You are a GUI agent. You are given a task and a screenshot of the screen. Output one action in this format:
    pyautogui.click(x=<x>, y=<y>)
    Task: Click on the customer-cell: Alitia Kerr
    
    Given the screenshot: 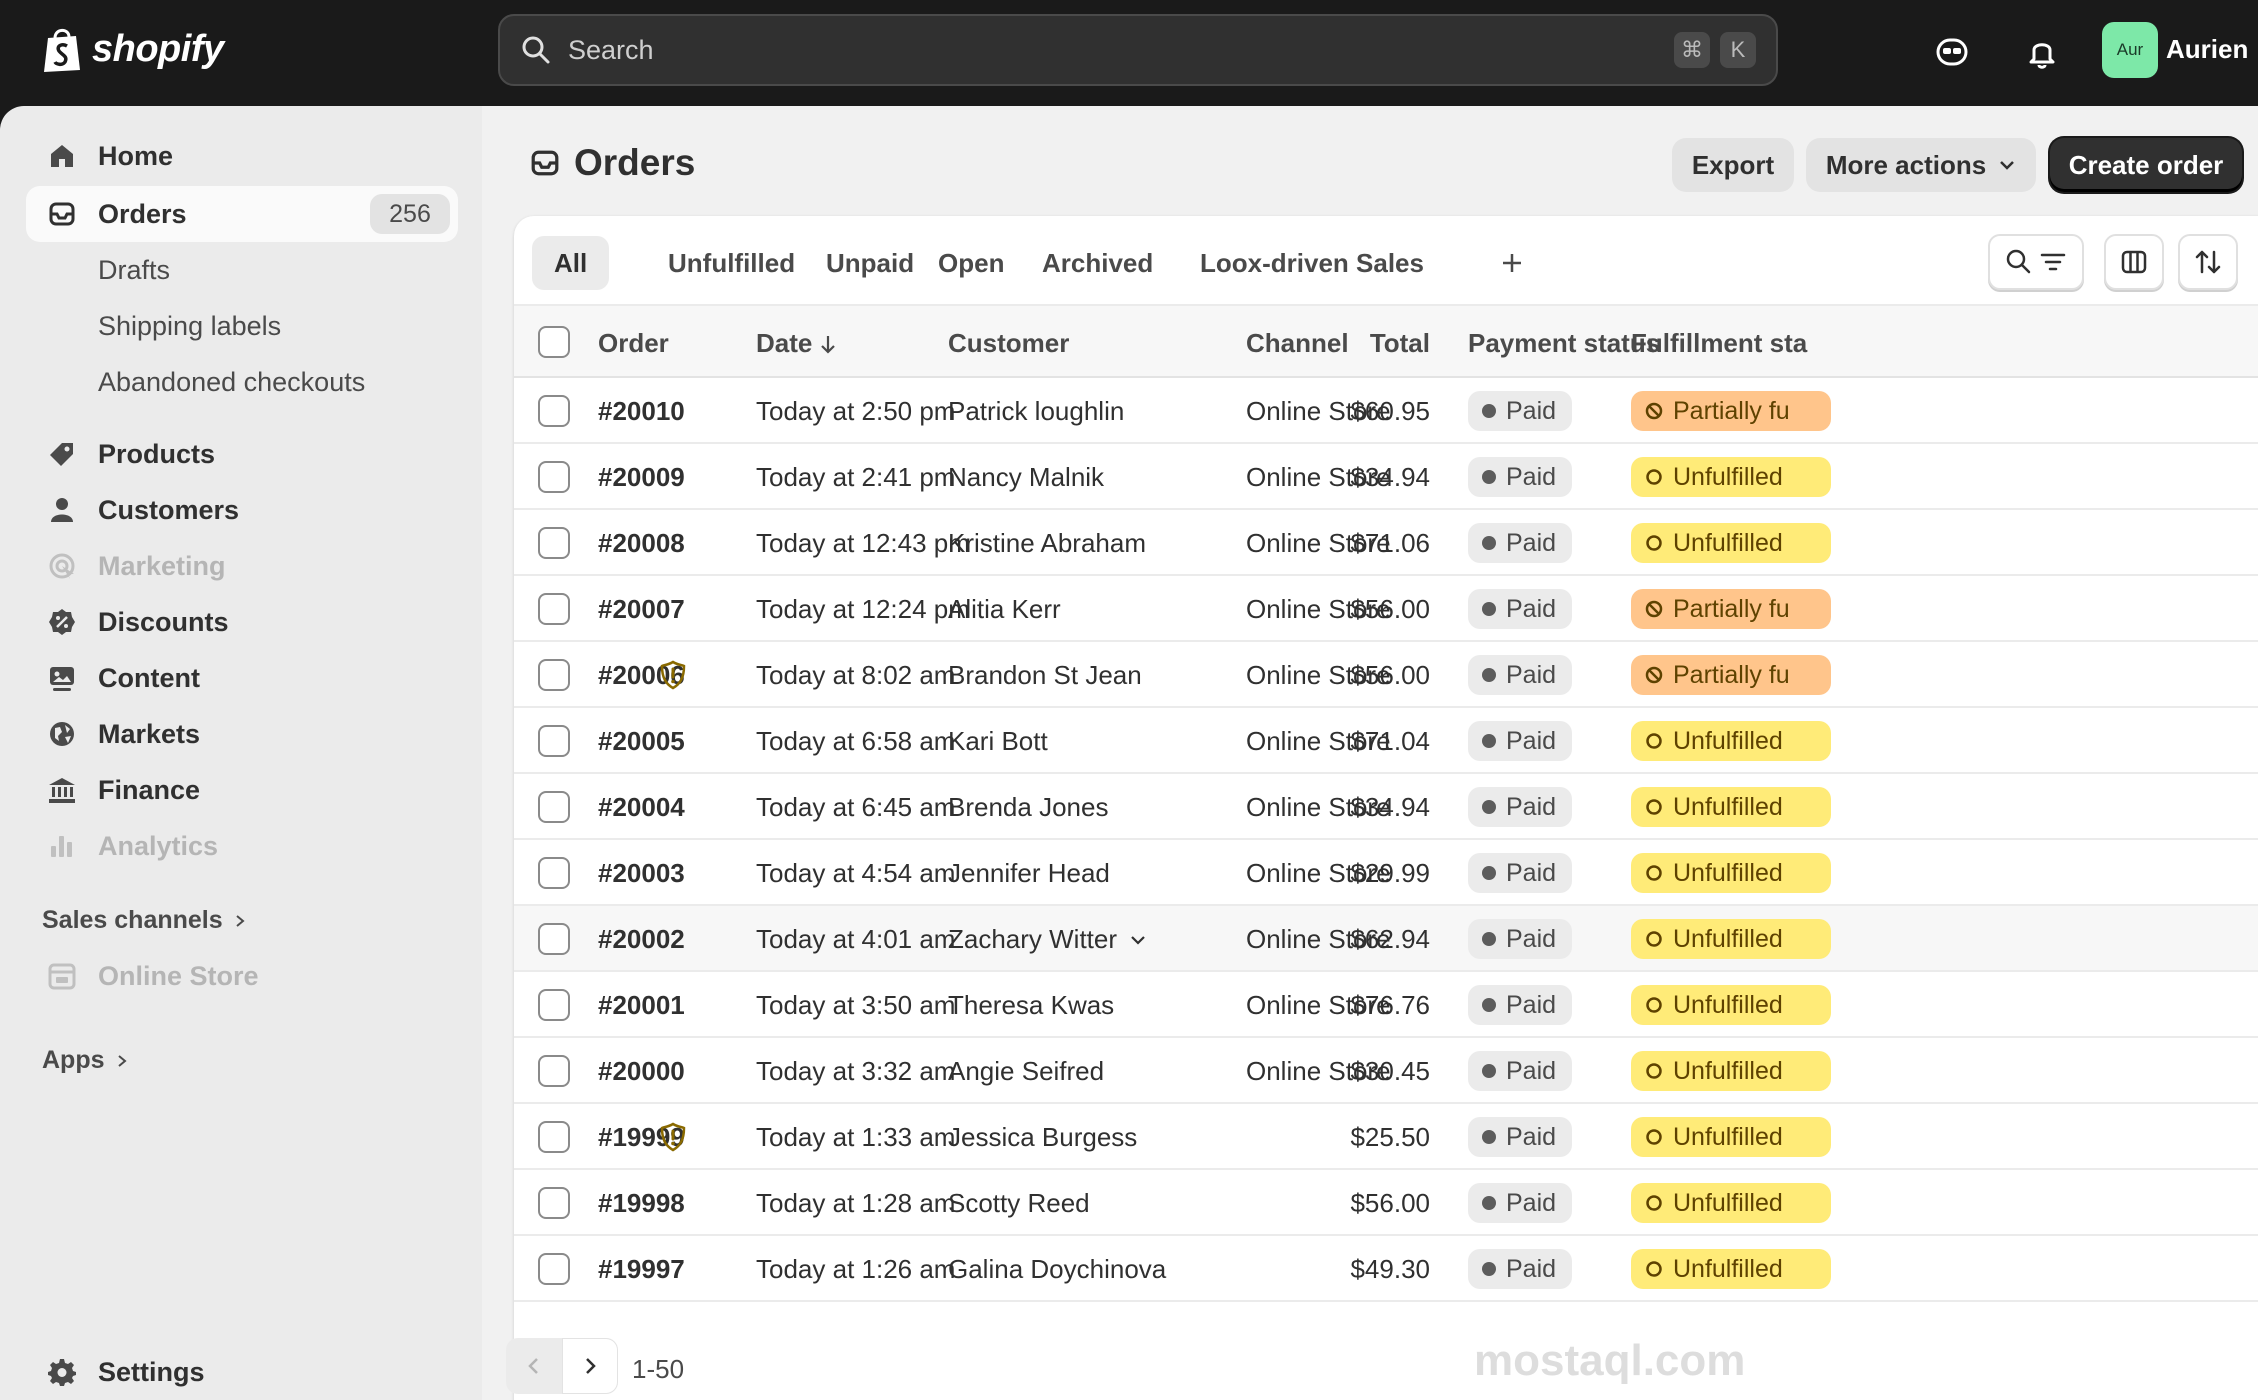 What is the action you would take?
    pyautogui.click(x=1004, y=609)
    